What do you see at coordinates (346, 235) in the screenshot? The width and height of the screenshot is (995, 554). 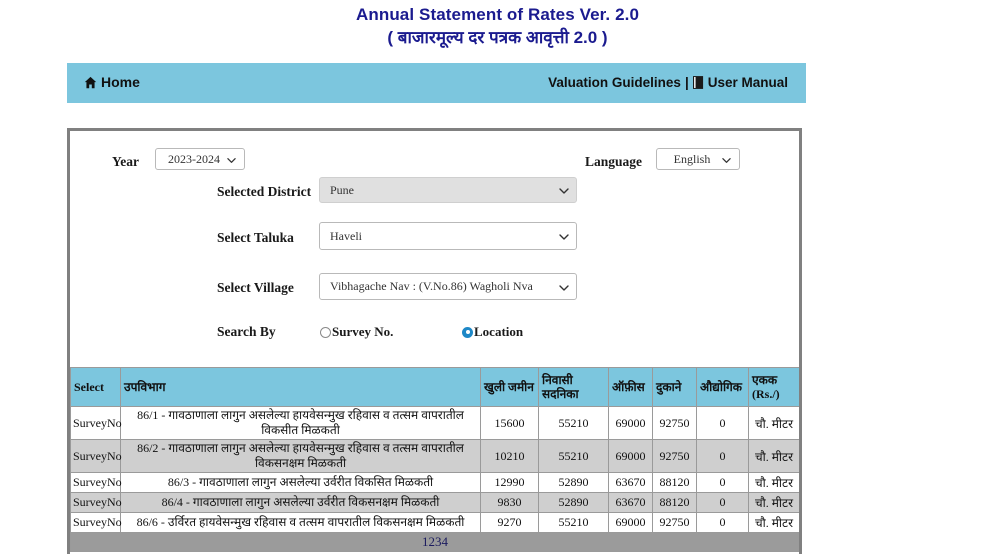 I see `taluka-select-value: Haveli` at bounding box center [346, 235].